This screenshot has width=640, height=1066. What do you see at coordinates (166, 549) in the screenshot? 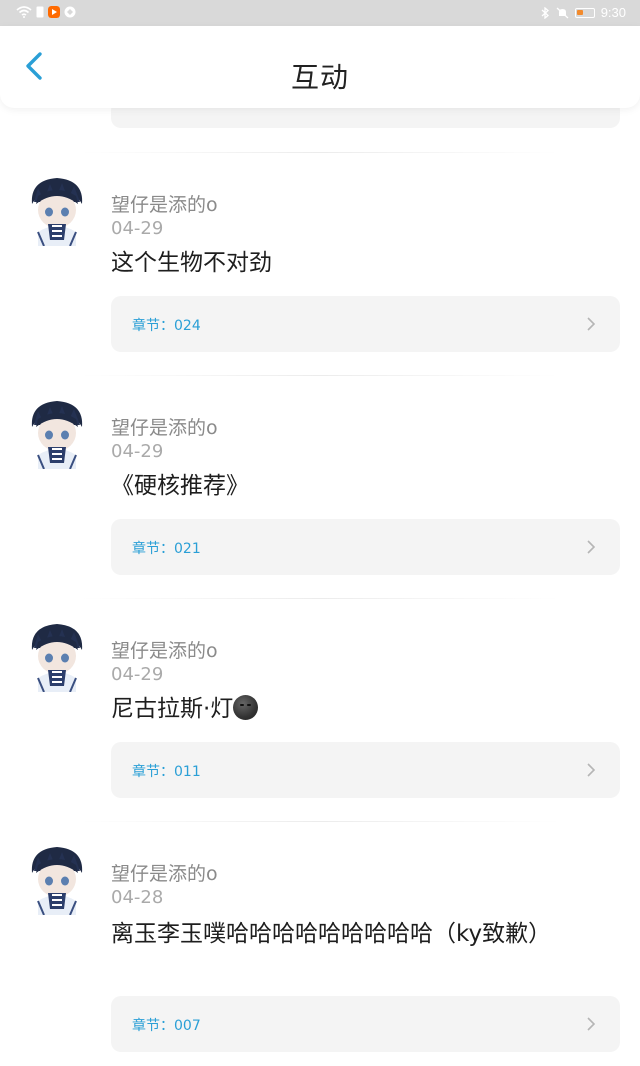
I see `chapter-label: 章节：021` at bounding box center [166, 549].